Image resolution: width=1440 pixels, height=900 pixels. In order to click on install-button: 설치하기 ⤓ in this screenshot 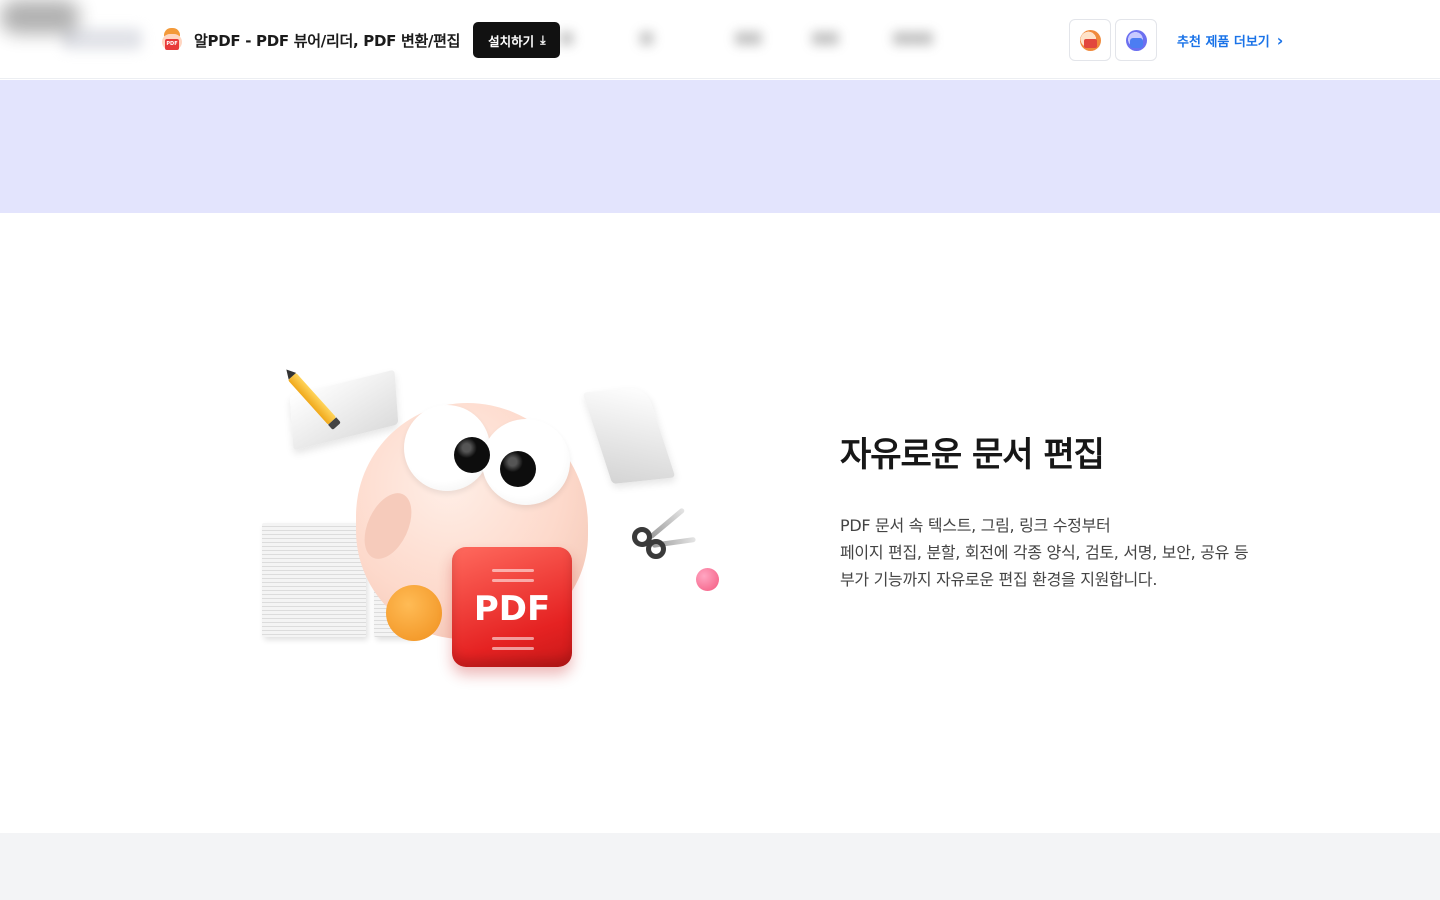, I will do `click(516, 40)`.